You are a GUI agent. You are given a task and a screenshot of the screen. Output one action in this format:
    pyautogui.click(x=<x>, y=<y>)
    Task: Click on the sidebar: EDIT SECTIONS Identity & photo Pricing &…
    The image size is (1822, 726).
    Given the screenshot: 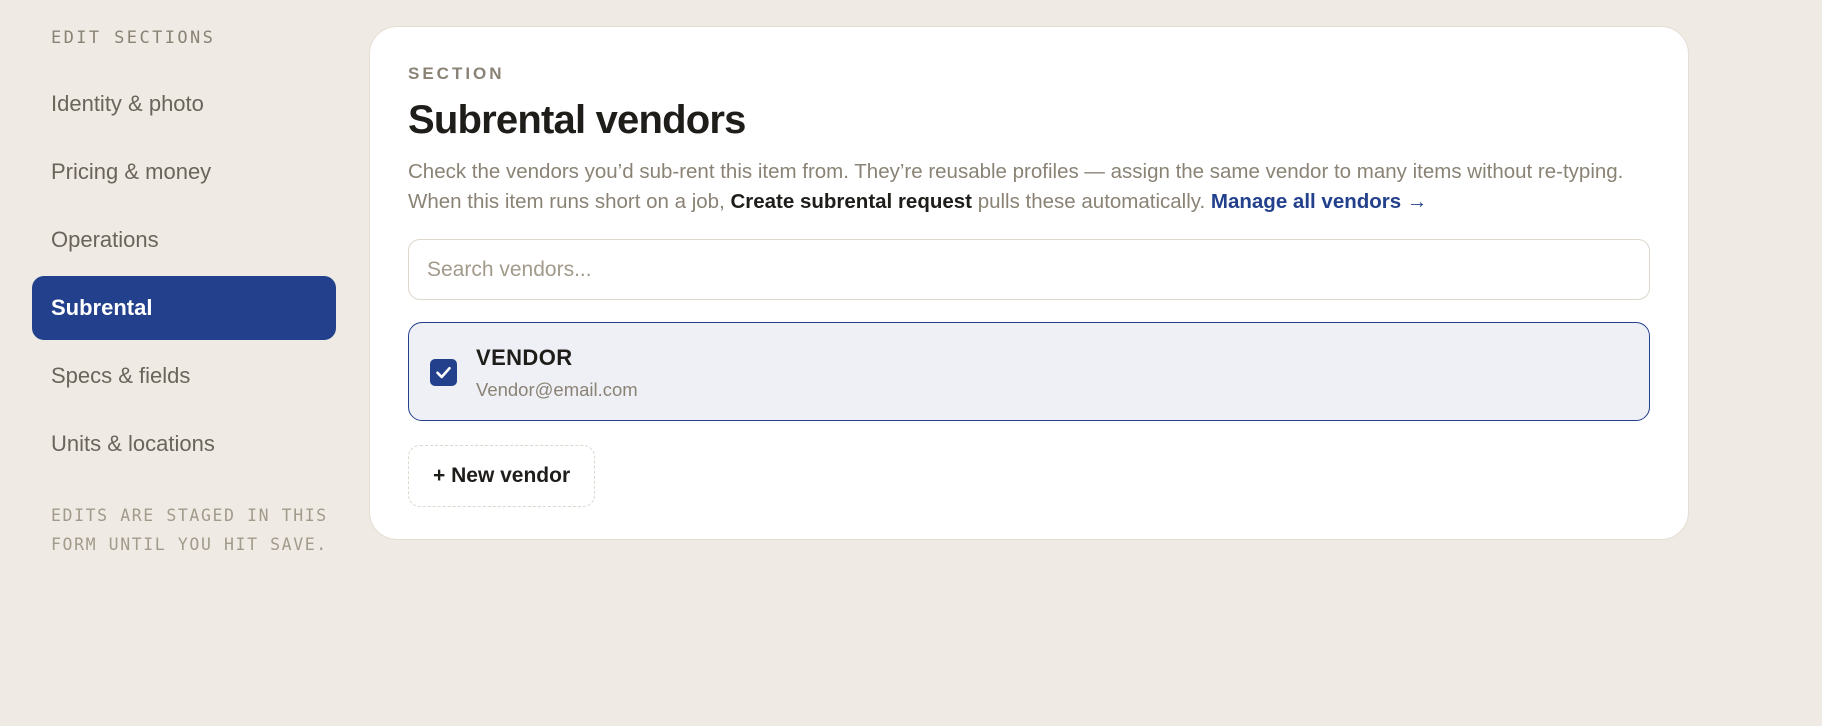 What is the action you would take?
    pyautogui.click(x=184, y=292)
    